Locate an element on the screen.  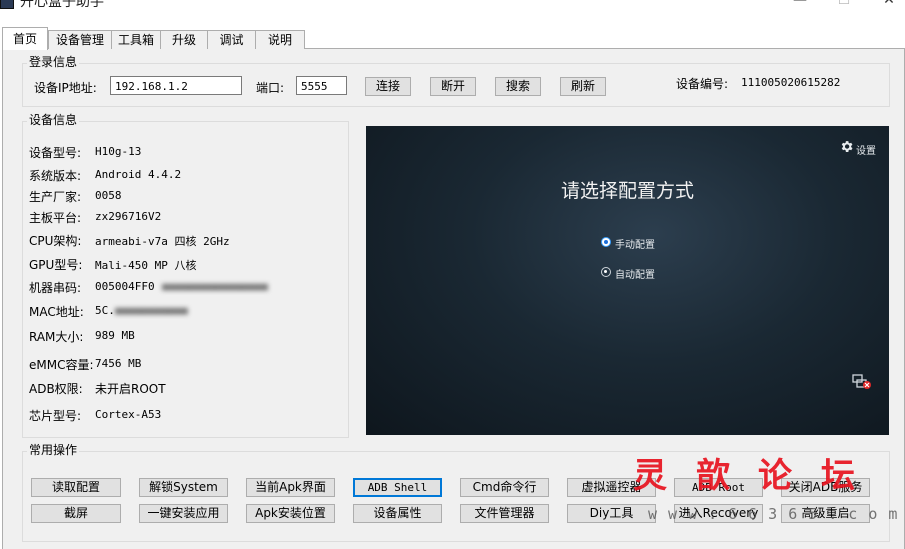
radio-manual is located at coordinates (606, 242).